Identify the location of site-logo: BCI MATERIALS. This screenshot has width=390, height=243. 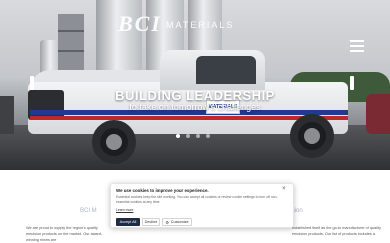
(193, 23).